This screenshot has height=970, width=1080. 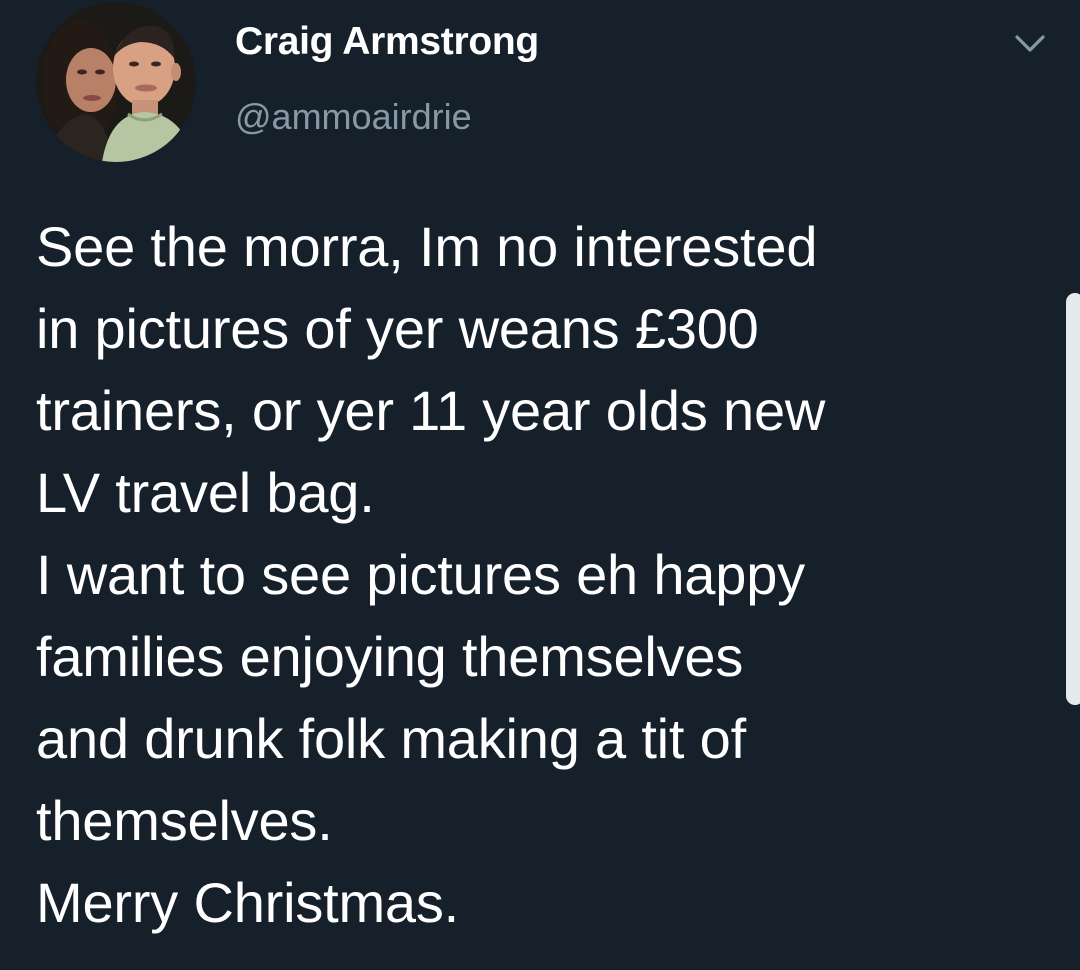 I want to click on display-name: Craig Armstrong, so click(x=387, y=42).